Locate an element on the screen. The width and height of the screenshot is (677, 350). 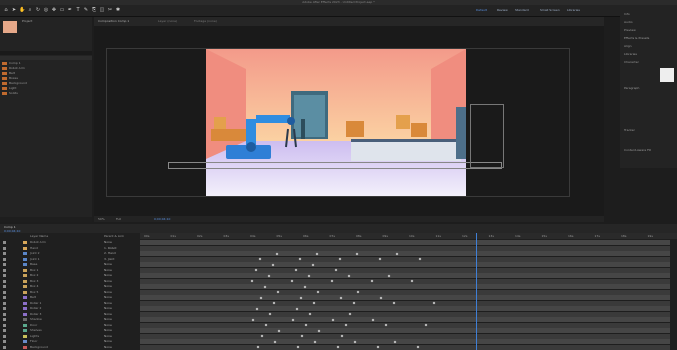
parent-select: 3. Joint is located at coordinates (109, 259).